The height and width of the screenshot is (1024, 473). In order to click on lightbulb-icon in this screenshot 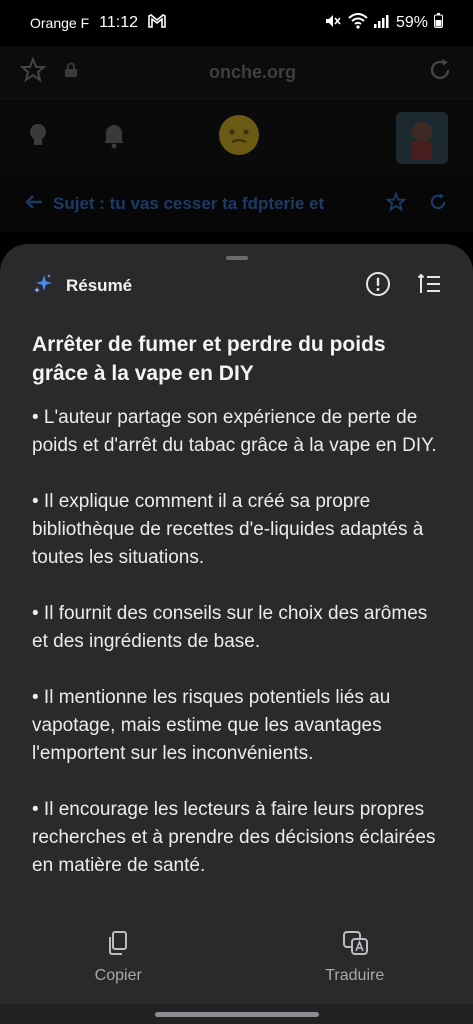, I will do `click(38, 137)`.